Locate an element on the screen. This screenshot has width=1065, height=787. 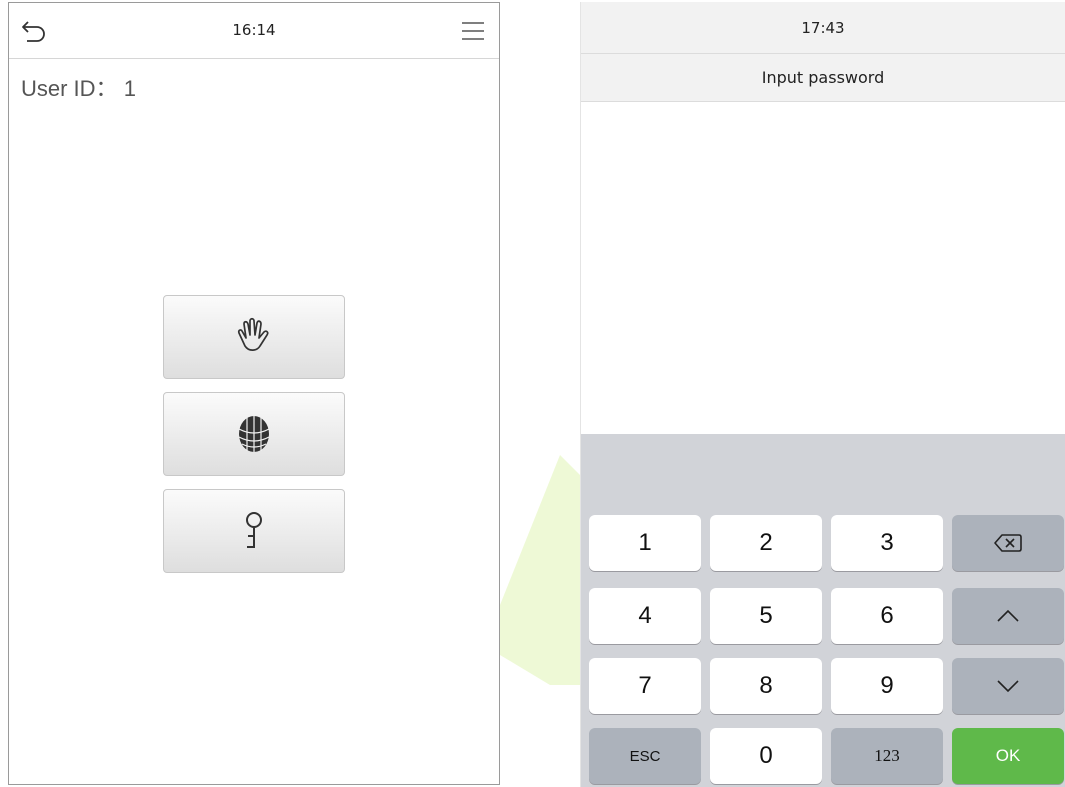
key-2: 2 is located at coordinates (766, 543).